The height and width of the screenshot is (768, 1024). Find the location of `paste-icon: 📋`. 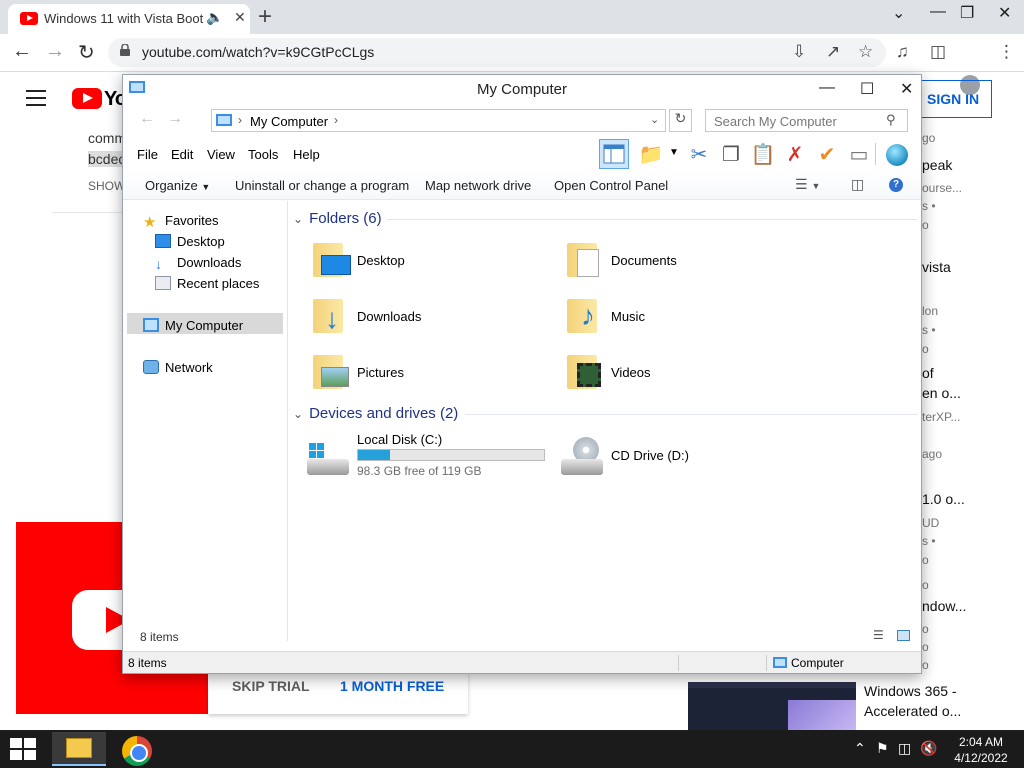

paste-icon: 📋 is located at coordinates (763, 155).